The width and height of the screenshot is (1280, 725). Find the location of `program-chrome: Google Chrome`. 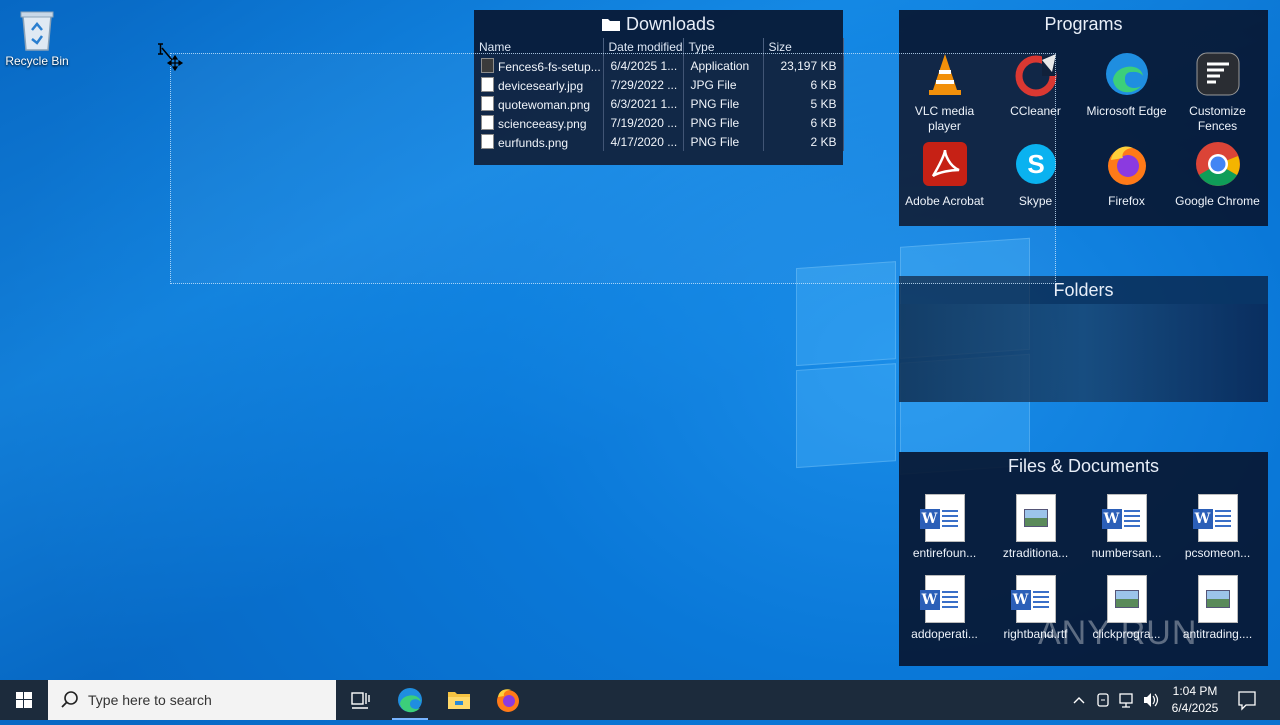

program-chrome: Google Chrome is located at coordinates (1217, 174).